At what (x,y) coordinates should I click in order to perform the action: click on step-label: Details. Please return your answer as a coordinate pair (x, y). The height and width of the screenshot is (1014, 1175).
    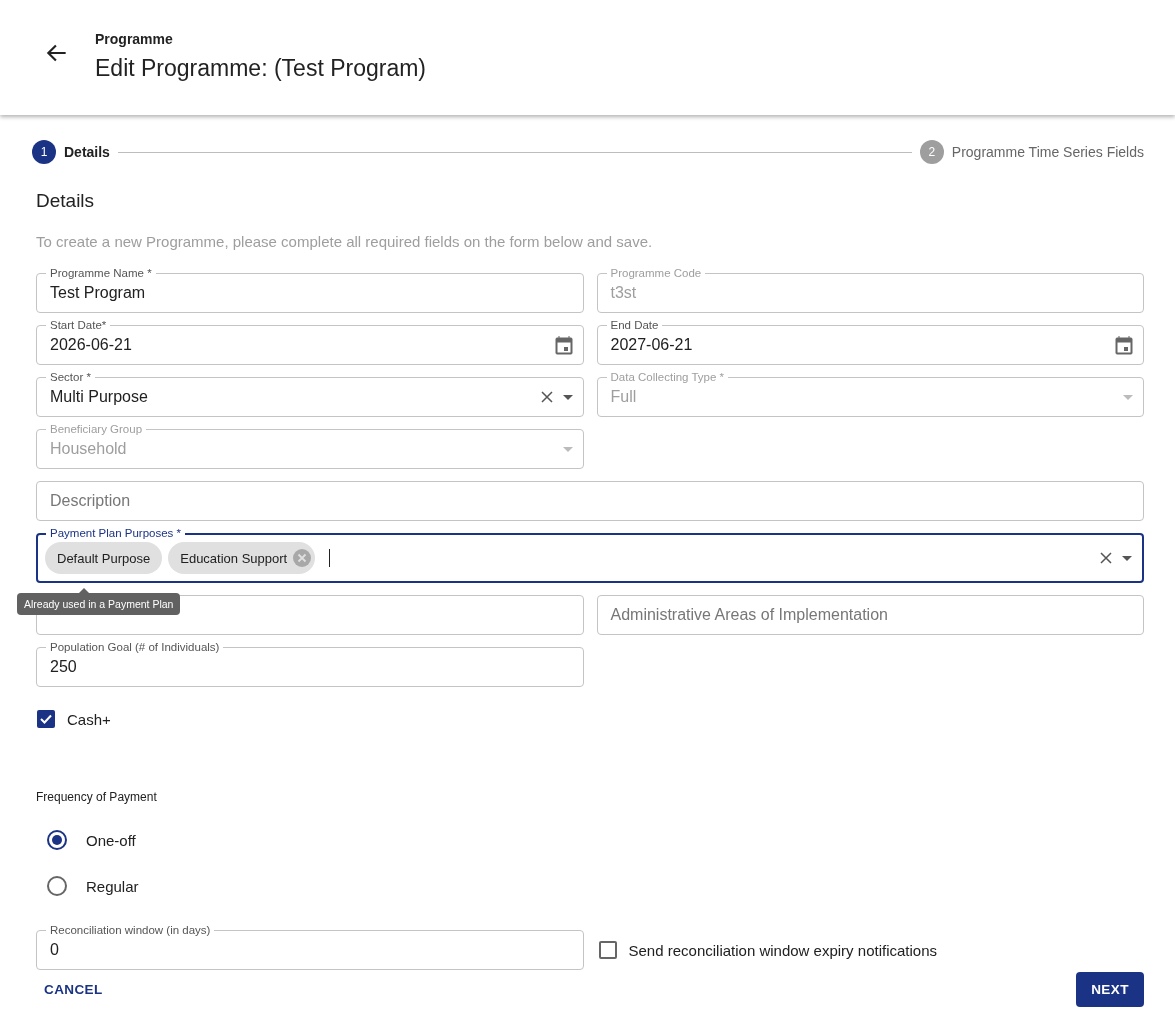
    Looking at the image, I should click on (87, 152).